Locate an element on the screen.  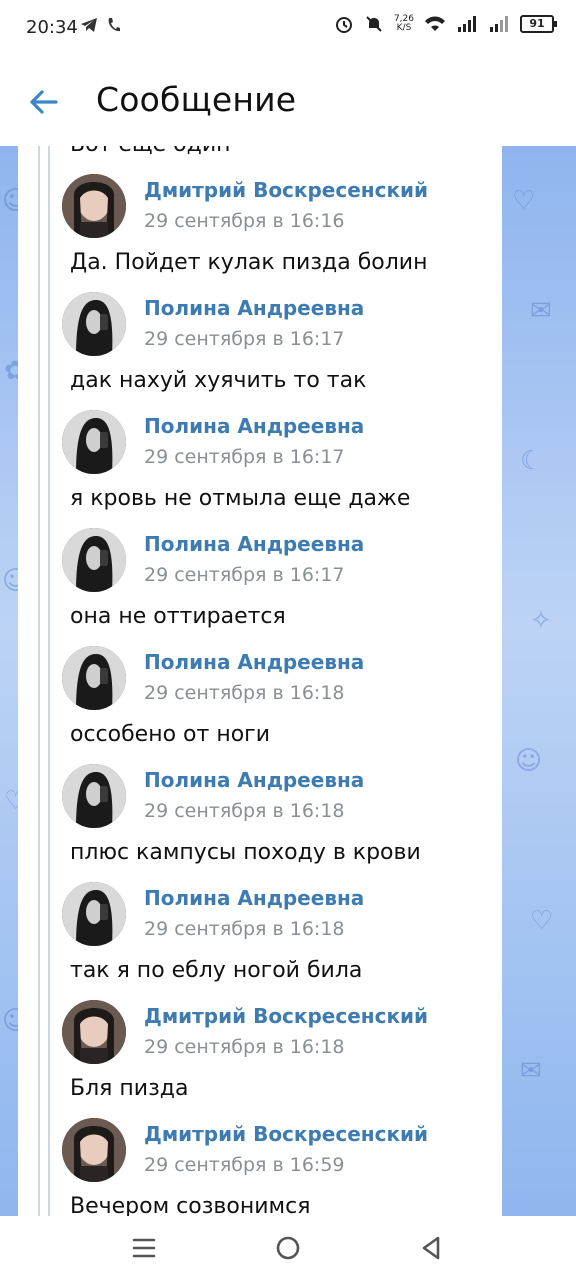
message-text: дак нахуй хуячить то так is located at coordinates (218, 380).